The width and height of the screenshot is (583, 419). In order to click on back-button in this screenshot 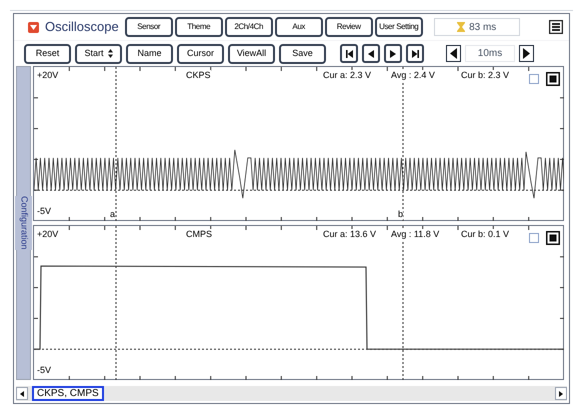, I will do `click(371, 53)`.